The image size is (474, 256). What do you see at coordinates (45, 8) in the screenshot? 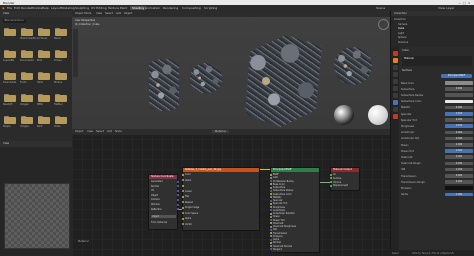
I see `menu-help: Help` at bounding box center [45, 8].